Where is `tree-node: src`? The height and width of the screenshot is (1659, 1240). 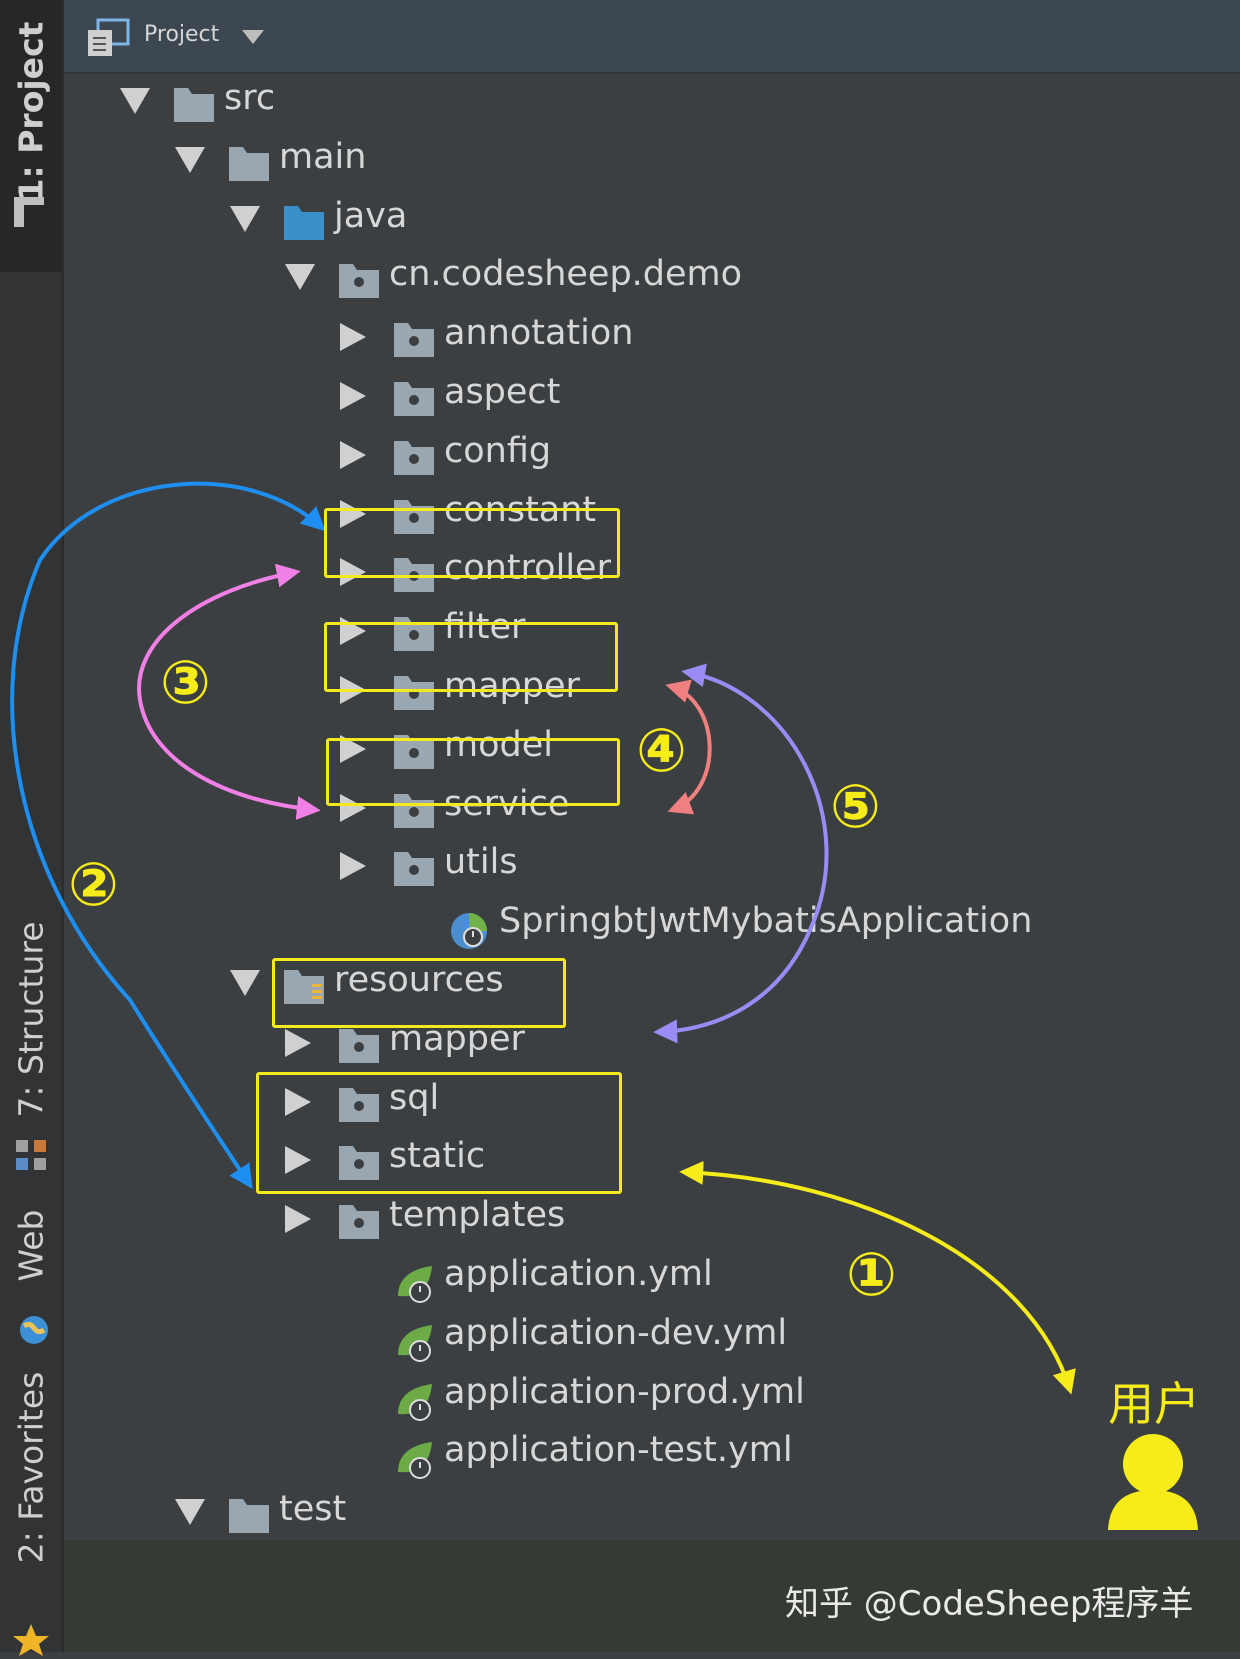
tree-node: src is located at coordinates (614, 102).